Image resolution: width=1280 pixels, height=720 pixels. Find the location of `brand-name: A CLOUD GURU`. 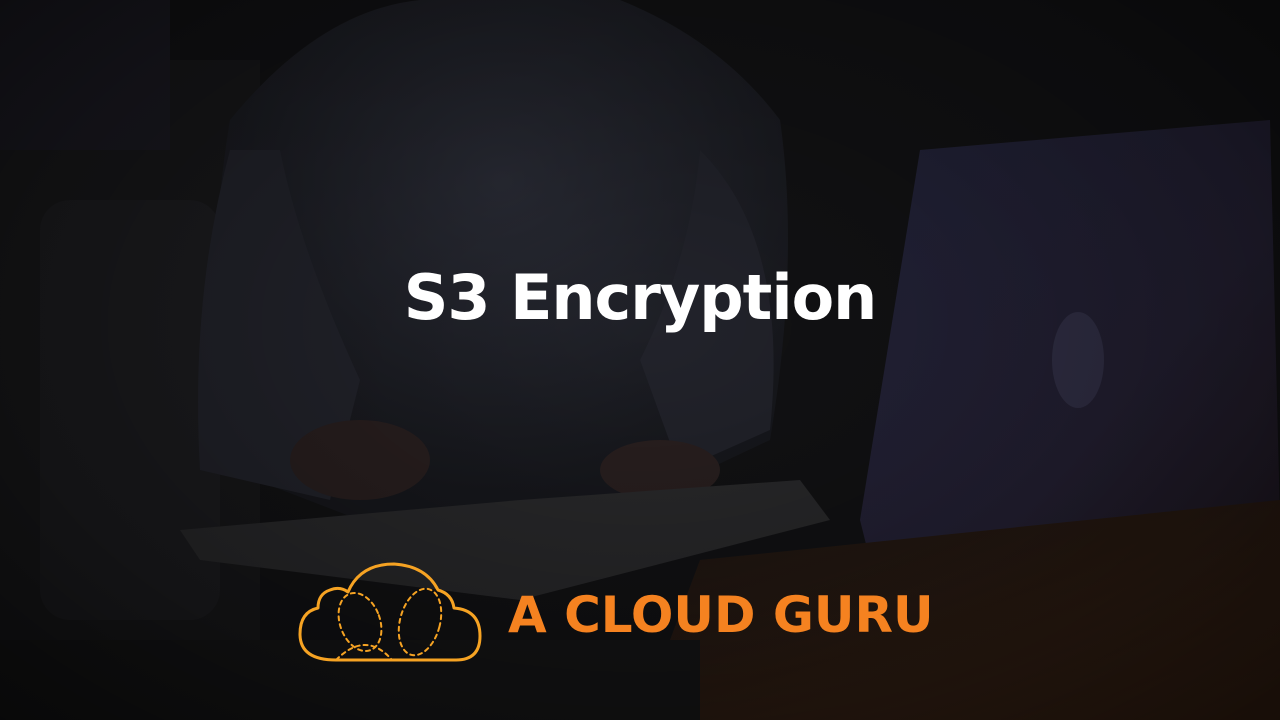

brand-name: A CLOUD GURU is located at coordinates (721, 615).